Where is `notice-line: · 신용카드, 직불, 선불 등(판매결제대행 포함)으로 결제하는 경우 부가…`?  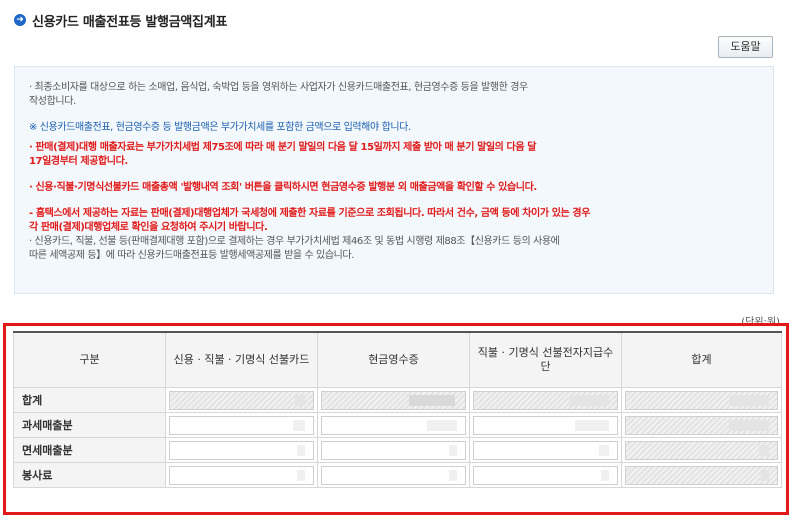
notice-line: · 신용카드, 직불, 선불 등(판매결제대행 포함)으로 결제하는 경우 부가… is located at coordinates (294, 241).